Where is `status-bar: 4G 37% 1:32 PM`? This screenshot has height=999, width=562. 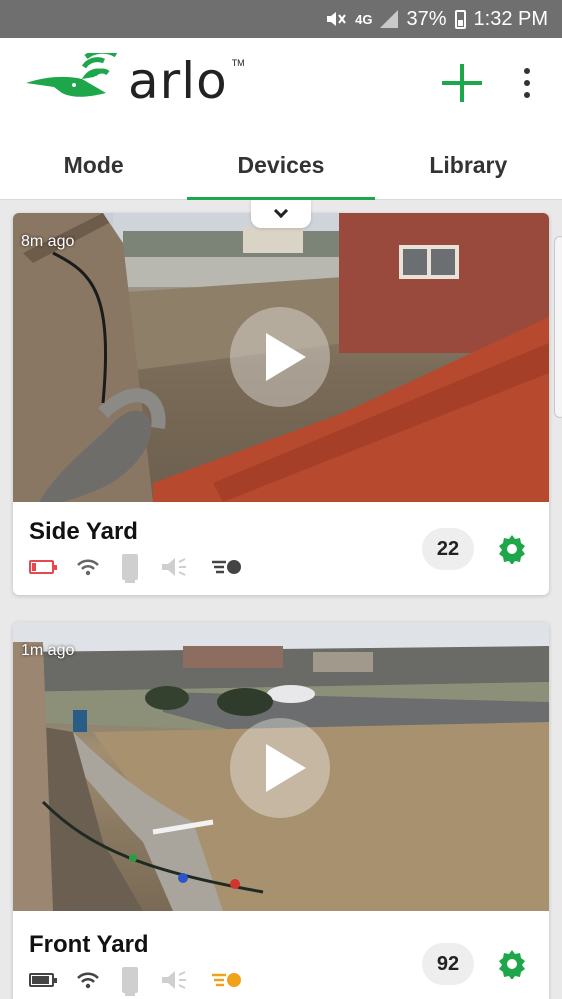
status-bar: 4G 37% 1:32 PM is located at coordinates (281, 19).